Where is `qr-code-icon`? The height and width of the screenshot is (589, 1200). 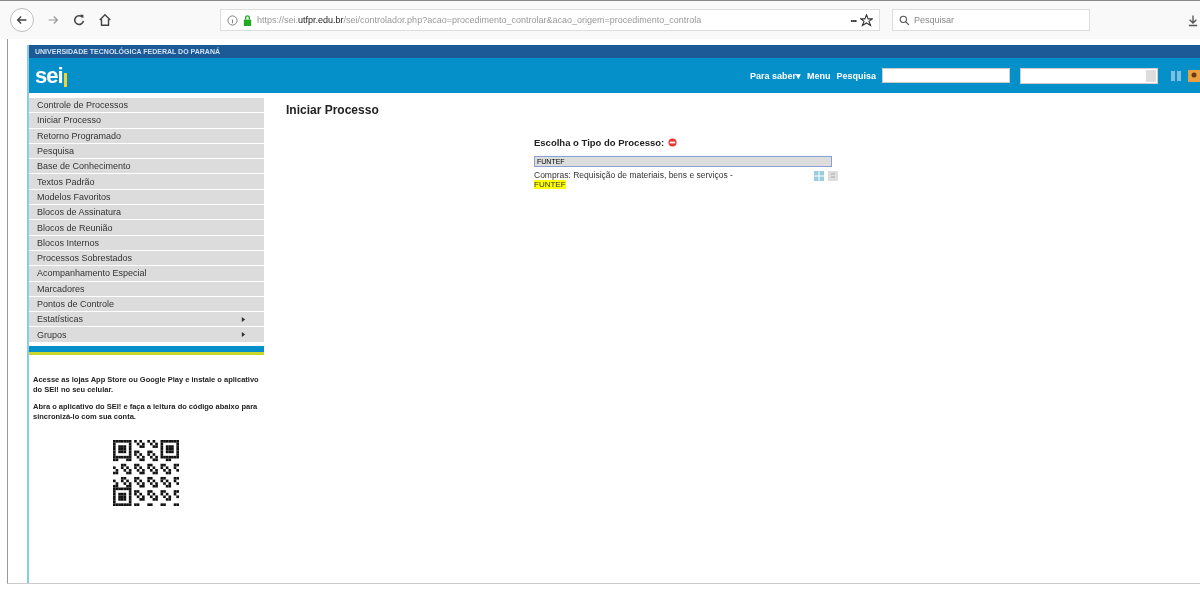 qr-code-icon is located at coordinates (146, 472).